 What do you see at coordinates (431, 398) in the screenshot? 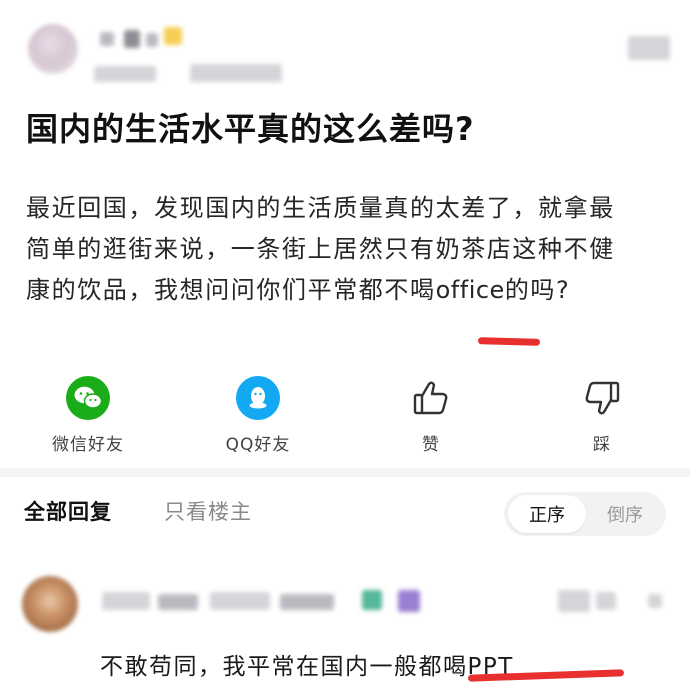
I see `thumbs-up-icon` at bounding box center [431, 398].